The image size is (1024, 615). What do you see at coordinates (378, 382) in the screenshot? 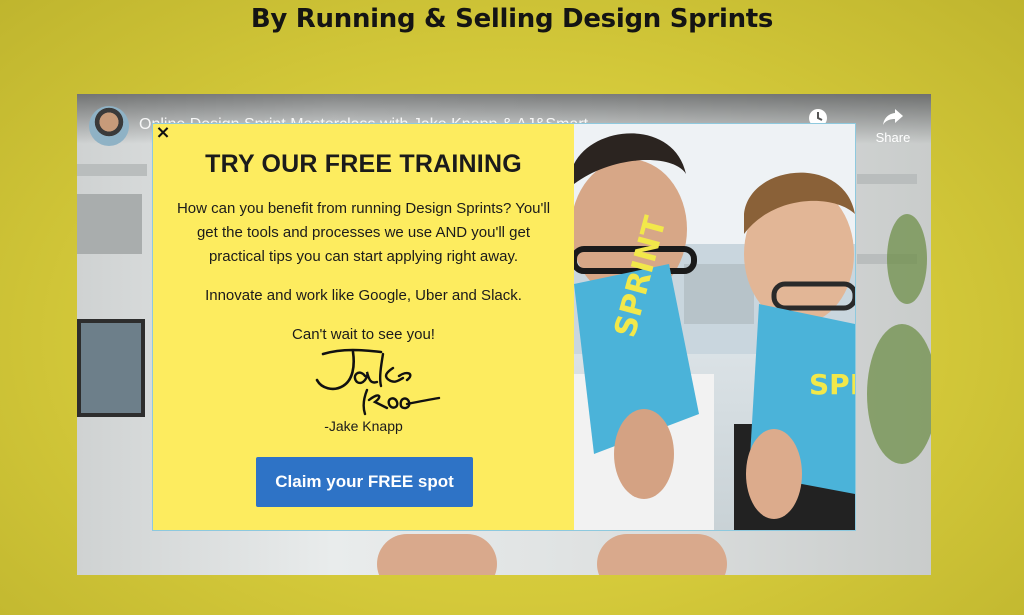
I see `jake-signature-icon` at bounding box center [378, 382].